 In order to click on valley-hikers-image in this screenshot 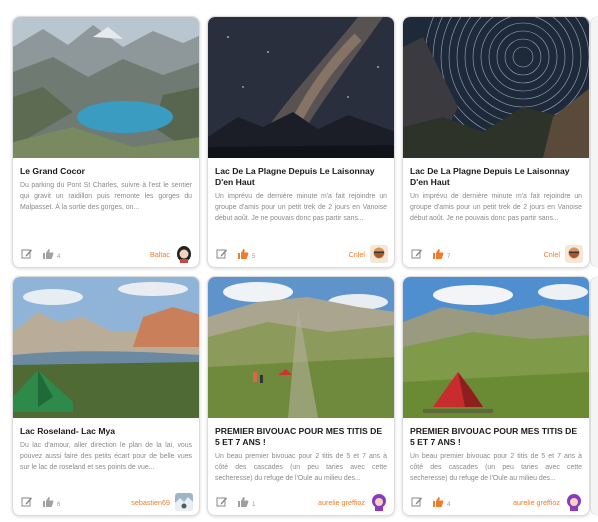, I will do `click(301, 347)`.